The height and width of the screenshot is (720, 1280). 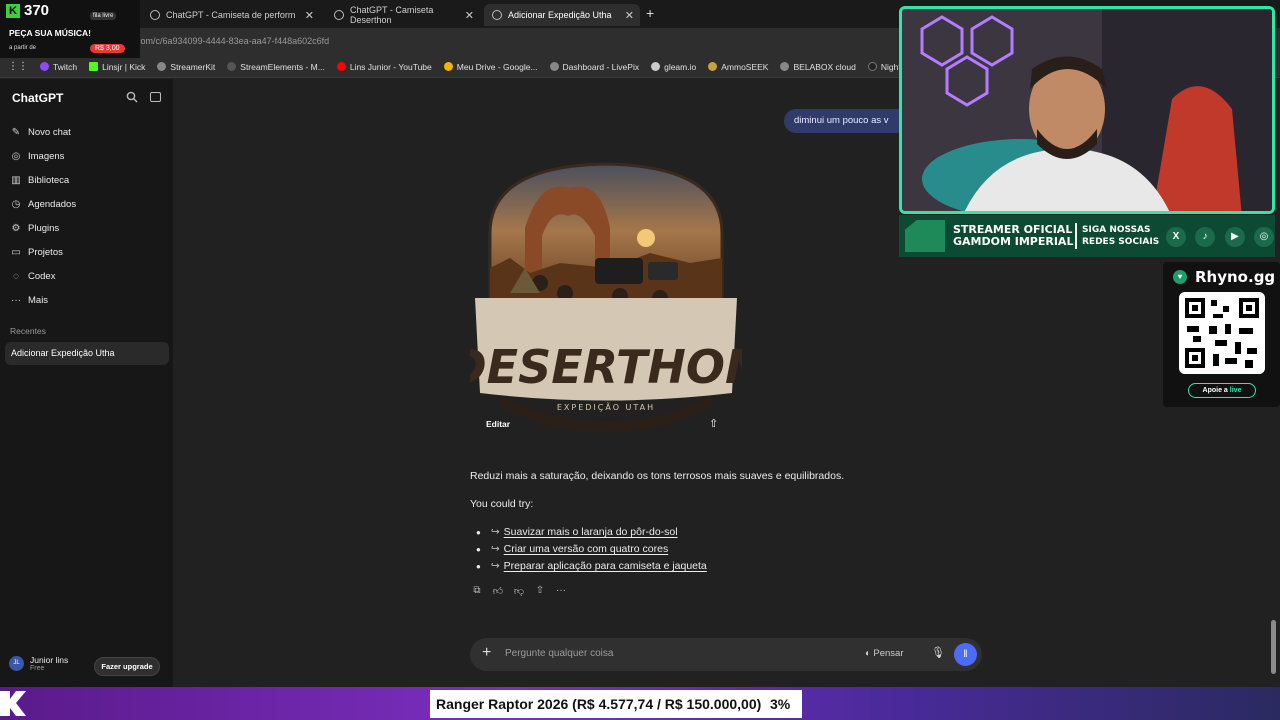 What do you see at coordinates (28, 331) in the screenshot?
I see `recent-heading: Recentes` at bounding box center [28, 331].